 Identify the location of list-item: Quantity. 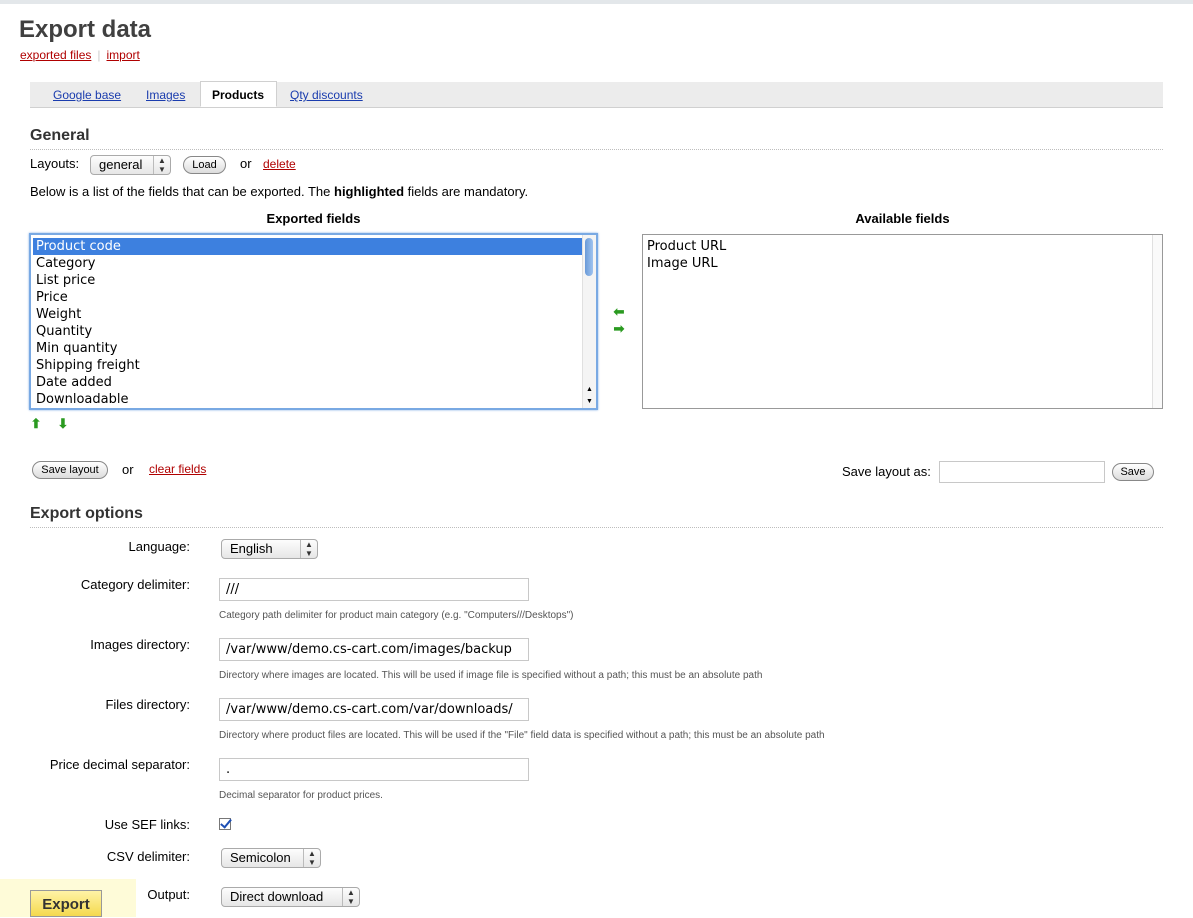
(307, 331).